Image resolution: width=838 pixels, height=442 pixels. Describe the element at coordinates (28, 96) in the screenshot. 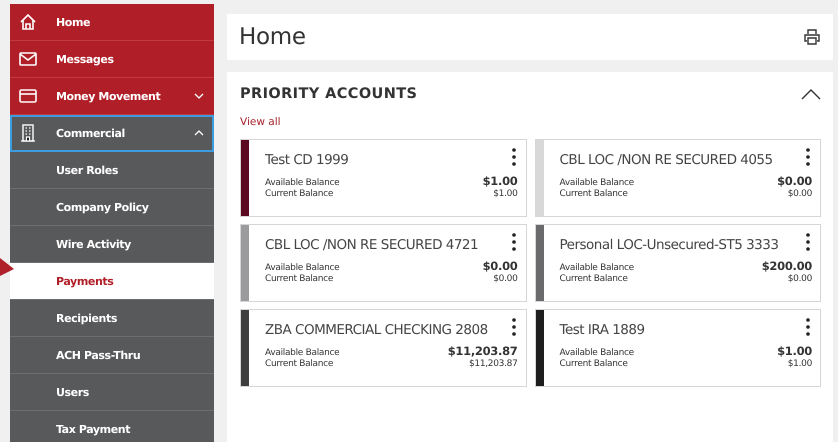

I see `card-icon` at that location.